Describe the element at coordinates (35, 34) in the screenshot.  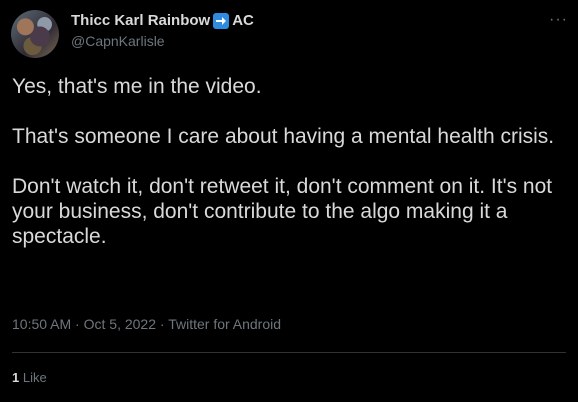
I see `avatar` at that location.